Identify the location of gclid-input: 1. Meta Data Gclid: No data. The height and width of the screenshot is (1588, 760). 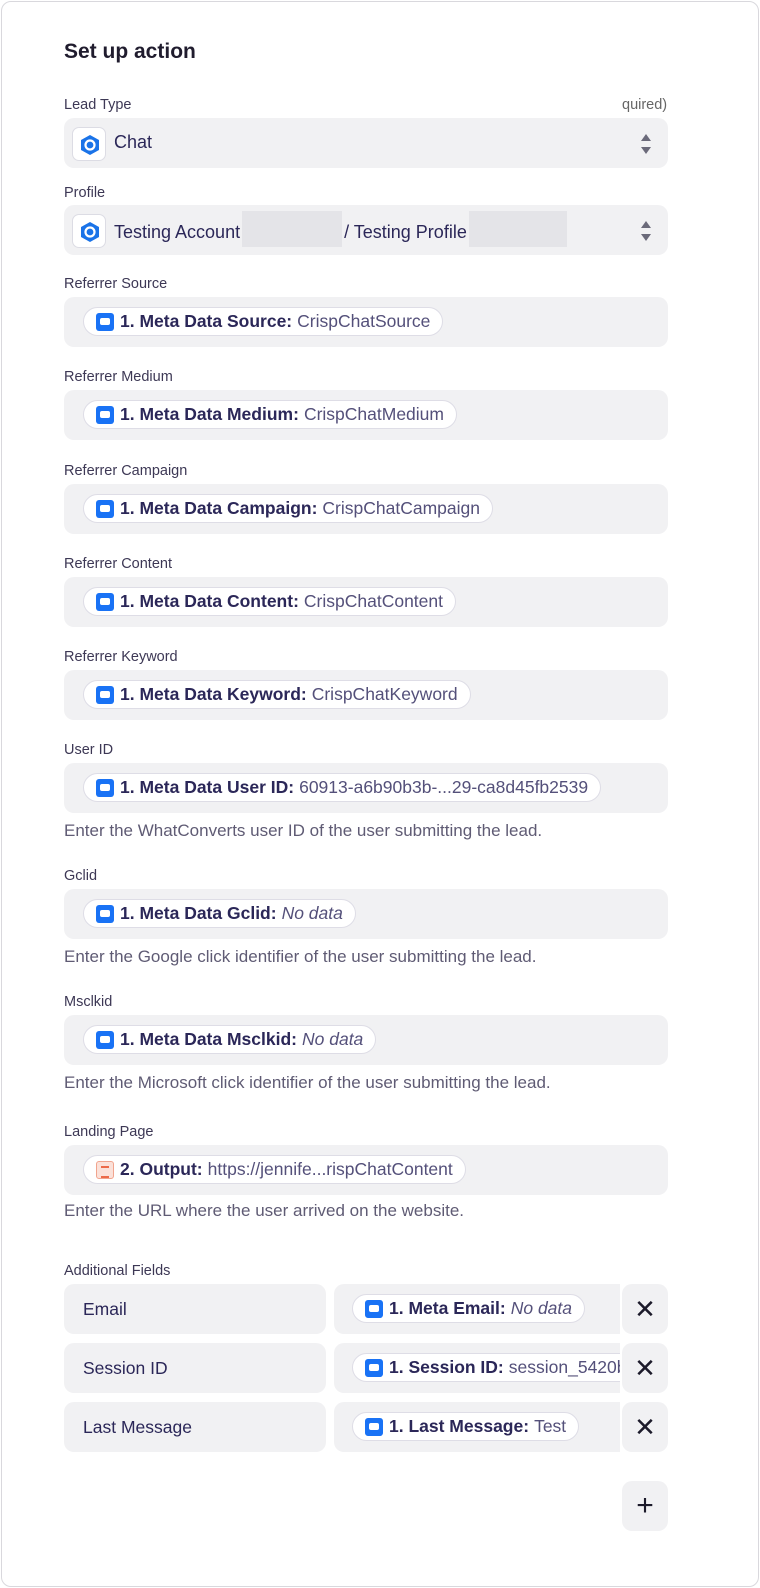
(366, 914).